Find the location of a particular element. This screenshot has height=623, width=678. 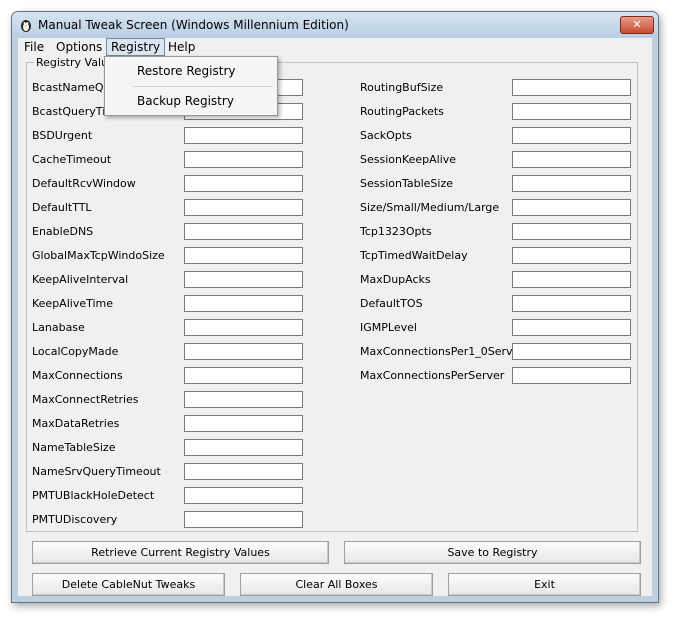

left-label: DefaultTTL is located at coordinates (62, 207).